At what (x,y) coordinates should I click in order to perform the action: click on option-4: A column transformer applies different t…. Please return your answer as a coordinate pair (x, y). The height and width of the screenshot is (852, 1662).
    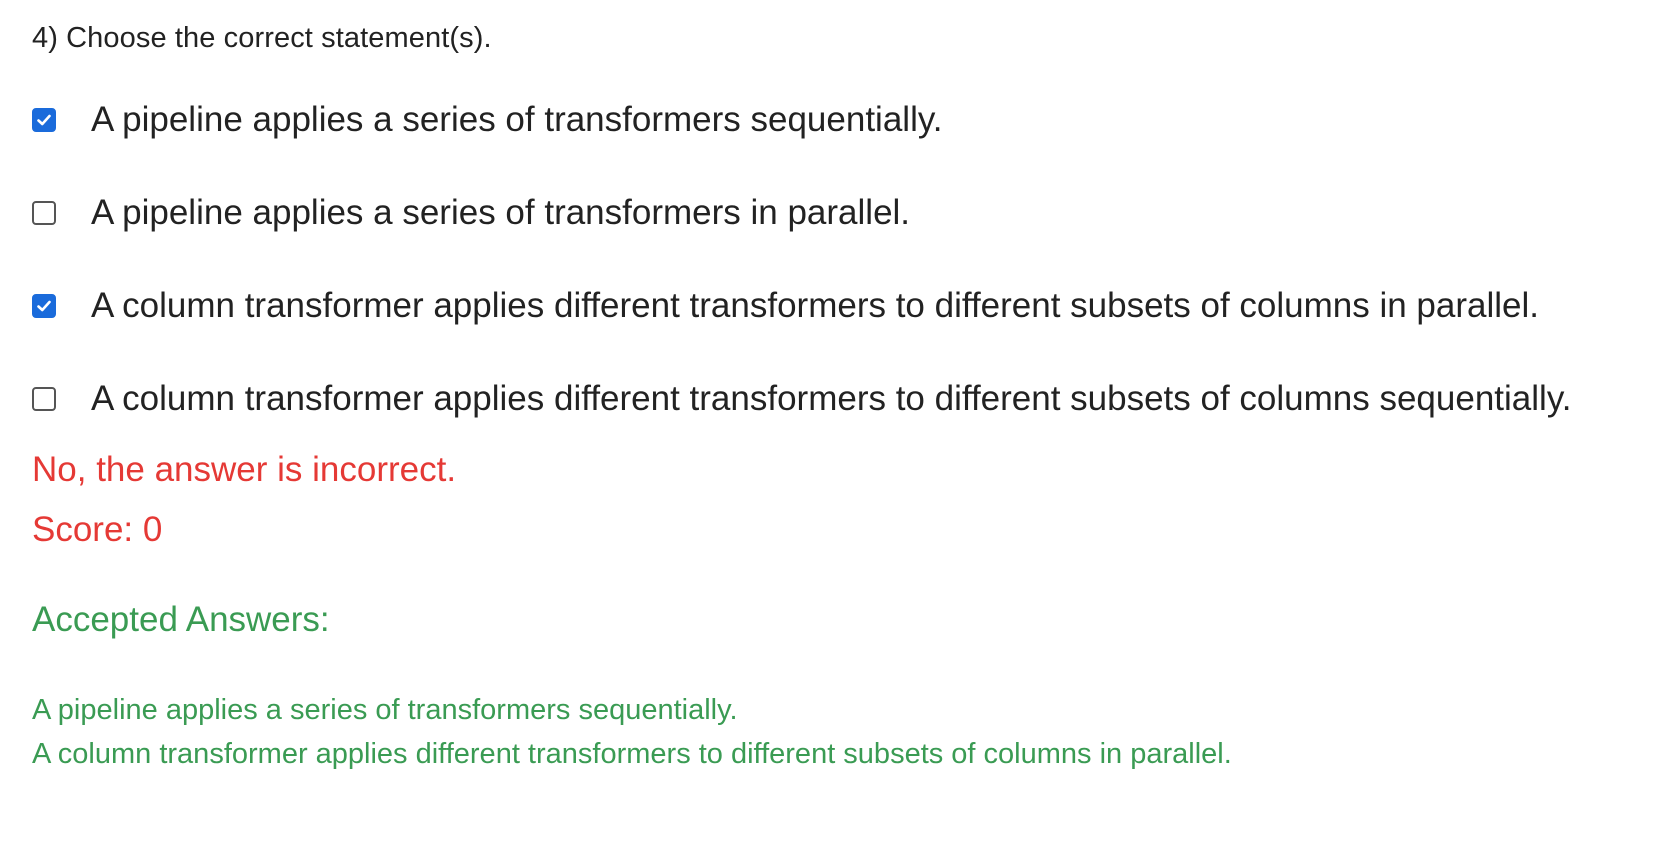
    Looking at the image, I should click on (837, 399).